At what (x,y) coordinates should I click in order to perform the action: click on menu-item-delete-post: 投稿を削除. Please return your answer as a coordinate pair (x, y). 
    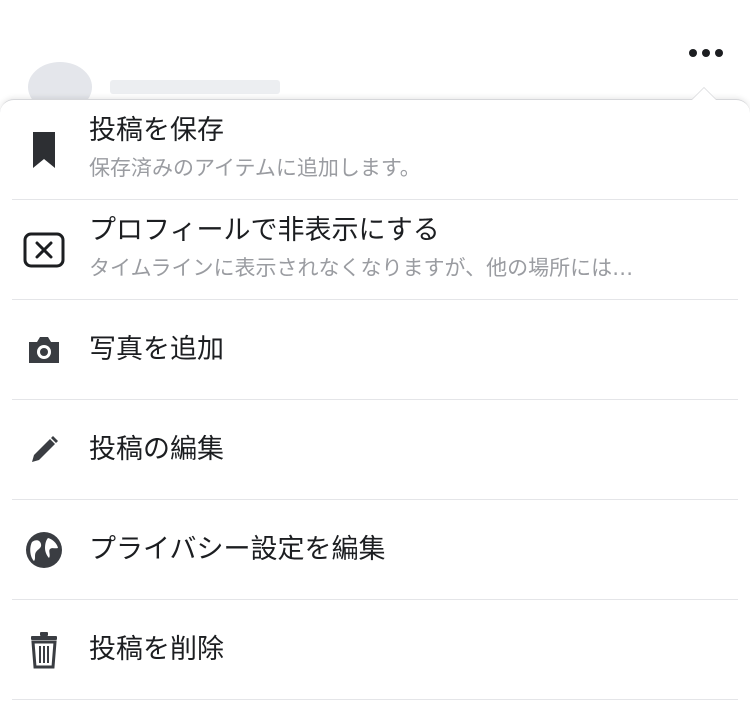
    Looking at the image, I should click on (375, 650).